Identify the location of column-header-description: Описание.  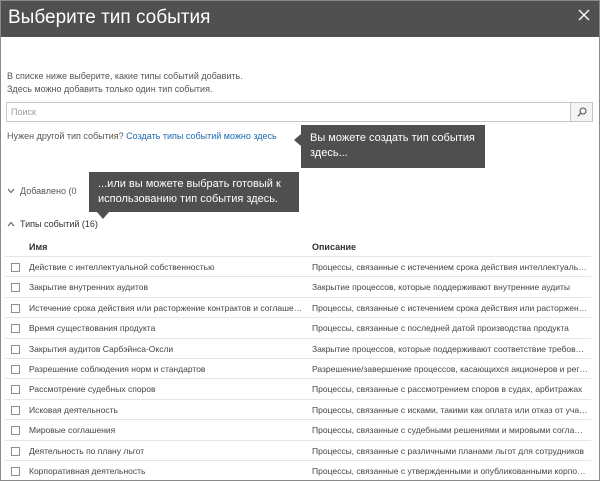
(334, 247).